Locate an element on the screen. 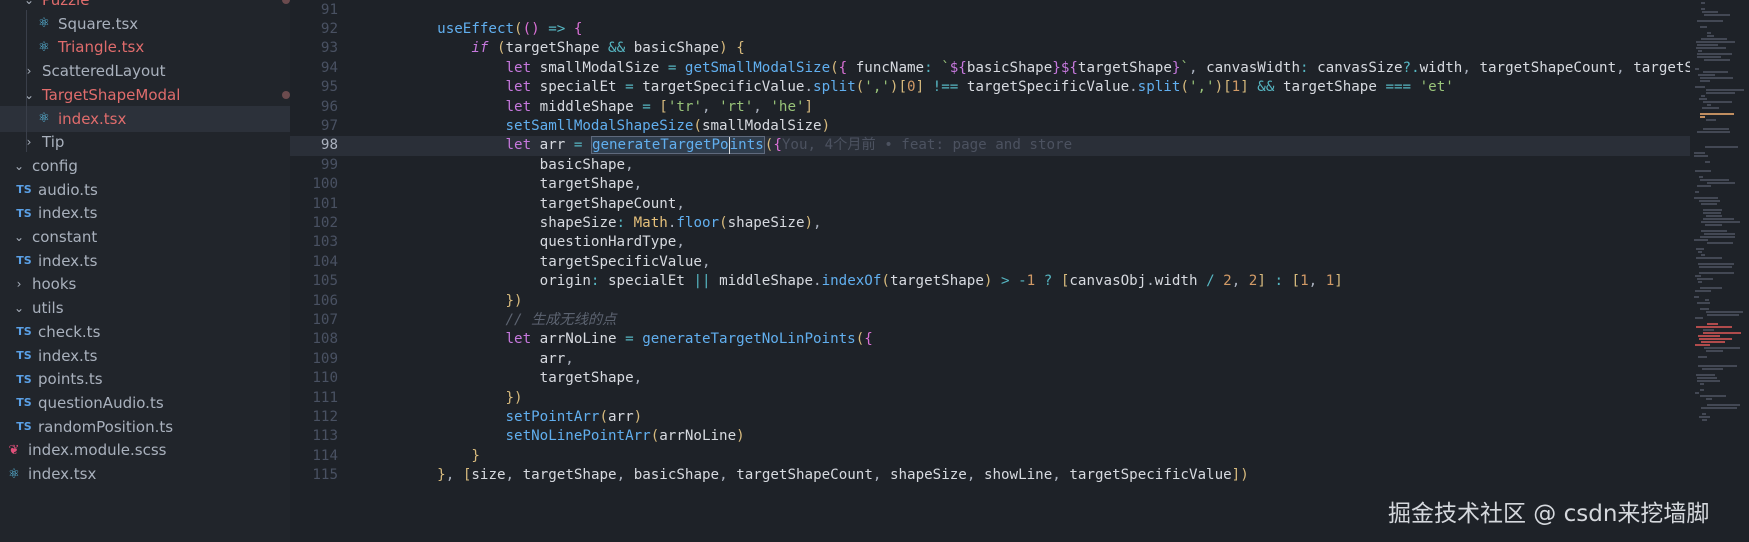 Image resolution: width=1749 pixels, height=542 pixels. explorer-folder-utils: ⌄ utils is located at coordinates (145, 308).